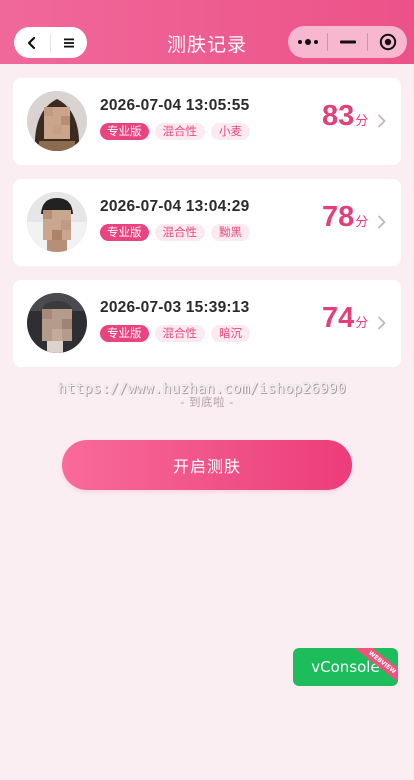 Image resolution: width=414 pixels, height=780 pixels. I want to click on tag-skin-tone: 小麦, so click(230, 131).